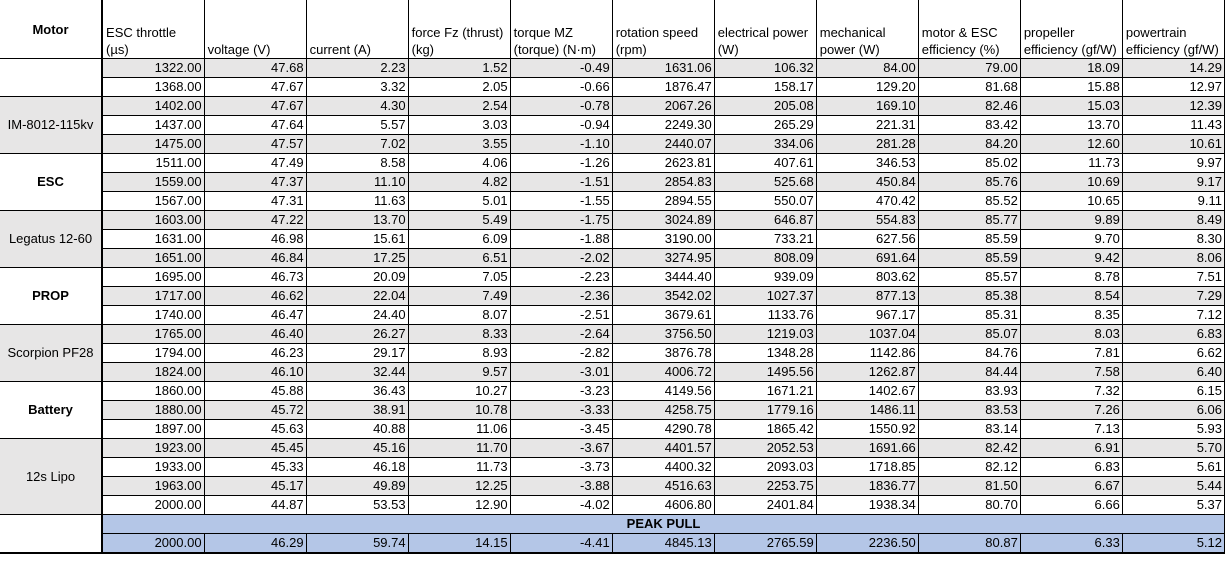 This screenshot has height=582, width=1225. I want to click on peak-cell-powertrain-efficiency: 5.12, so click(1173, 543).